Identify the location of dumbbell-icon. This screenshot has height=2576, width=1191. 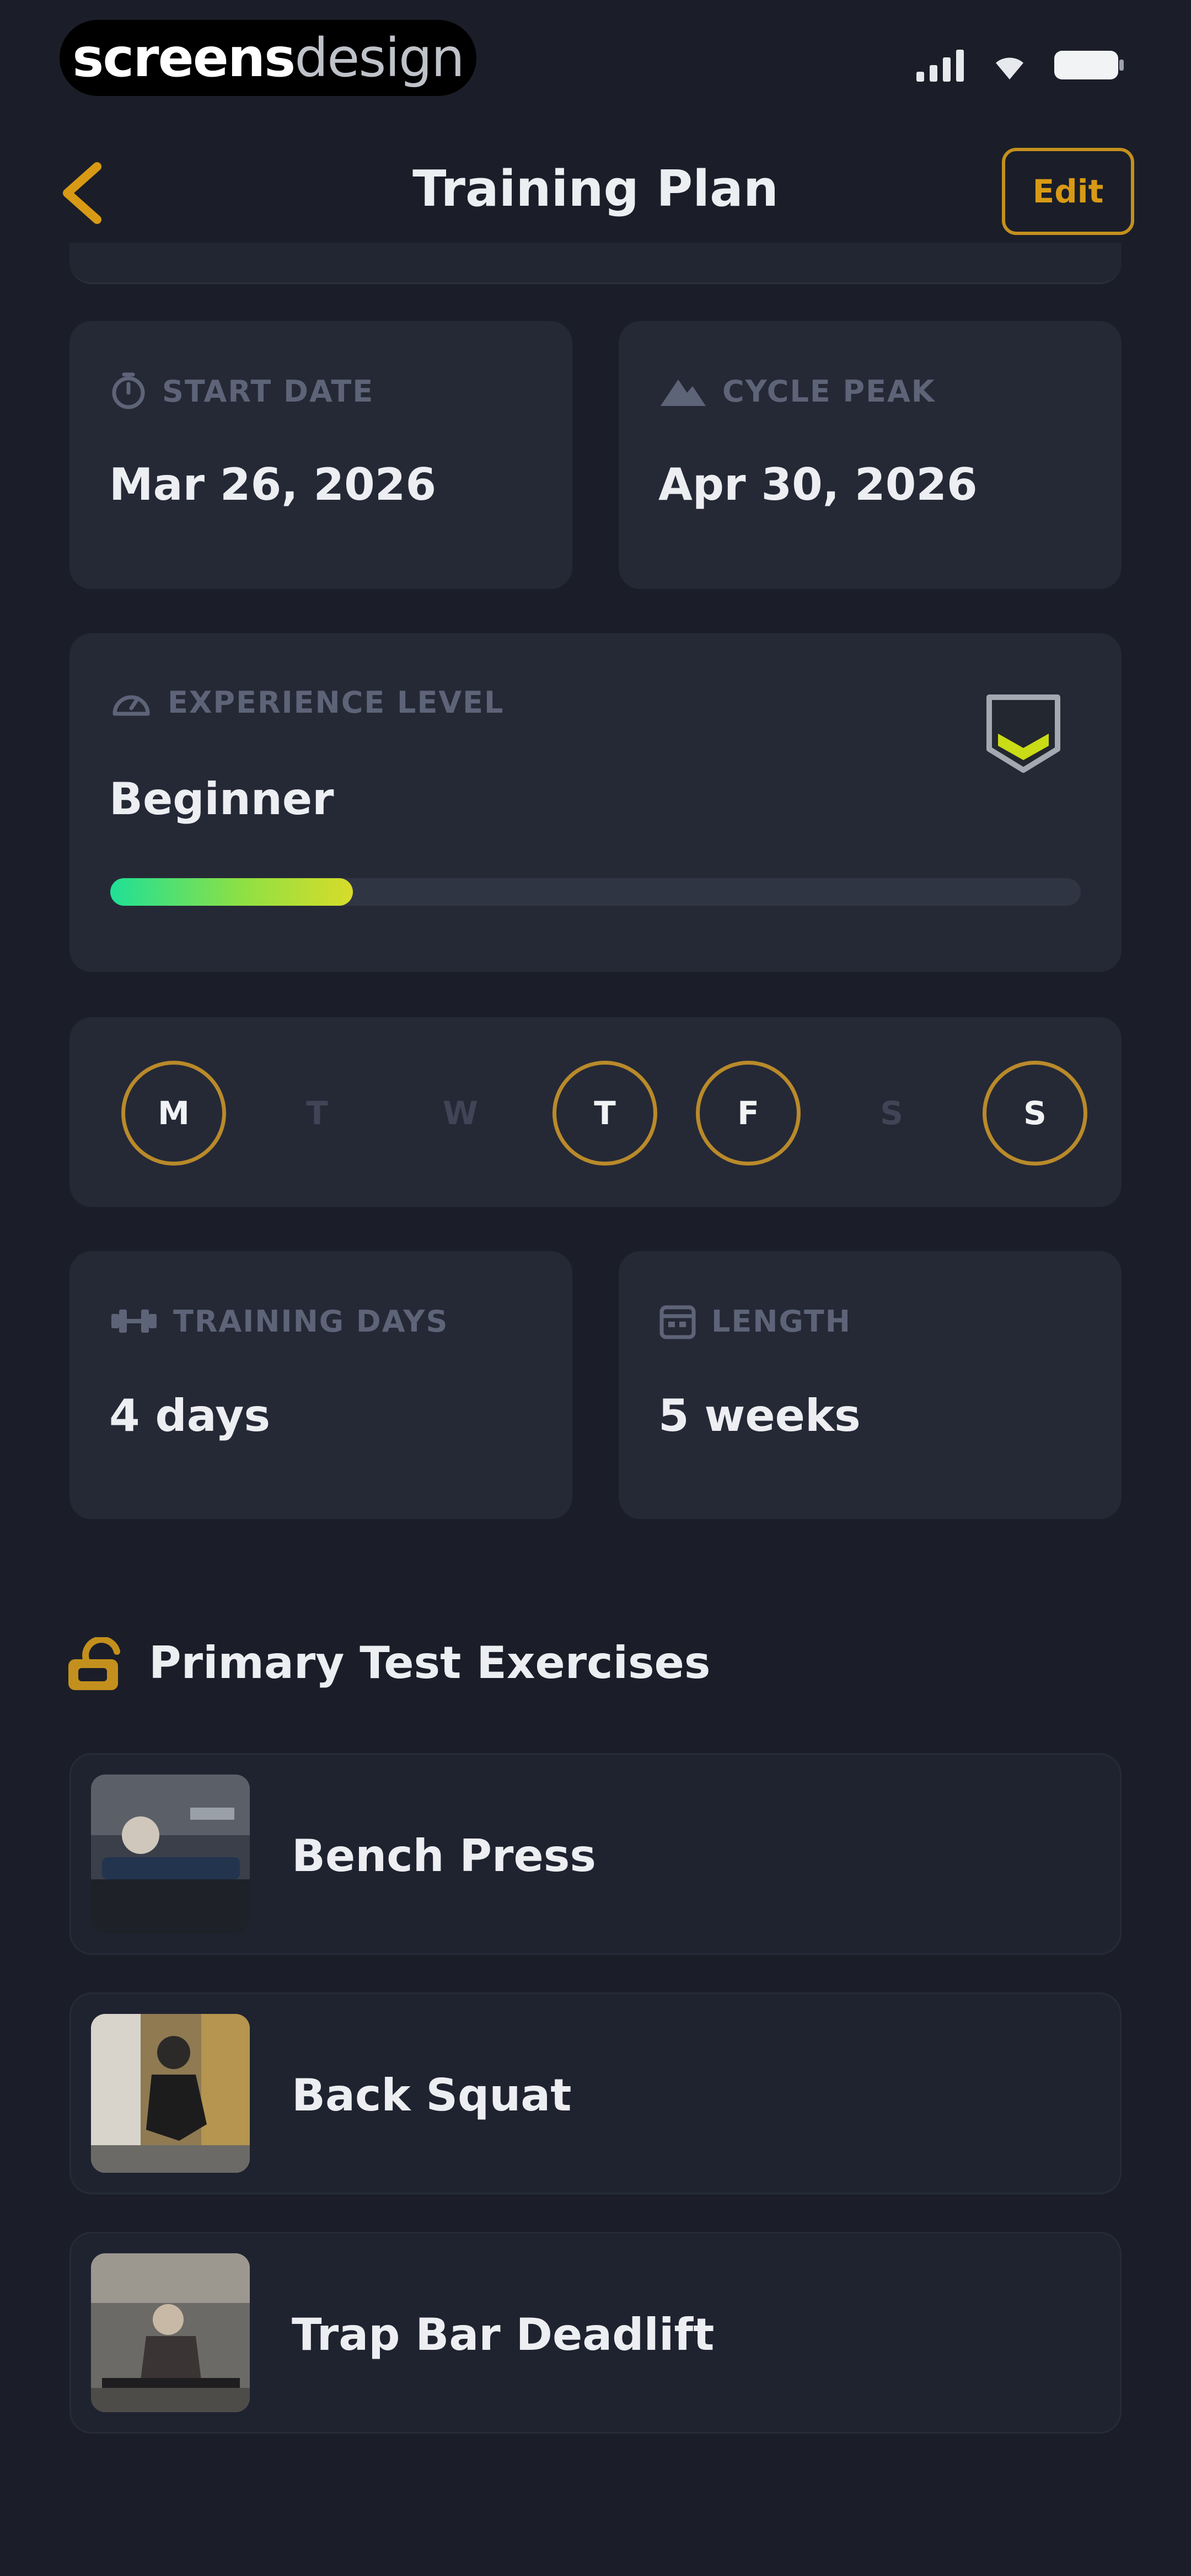
(134, 1321).